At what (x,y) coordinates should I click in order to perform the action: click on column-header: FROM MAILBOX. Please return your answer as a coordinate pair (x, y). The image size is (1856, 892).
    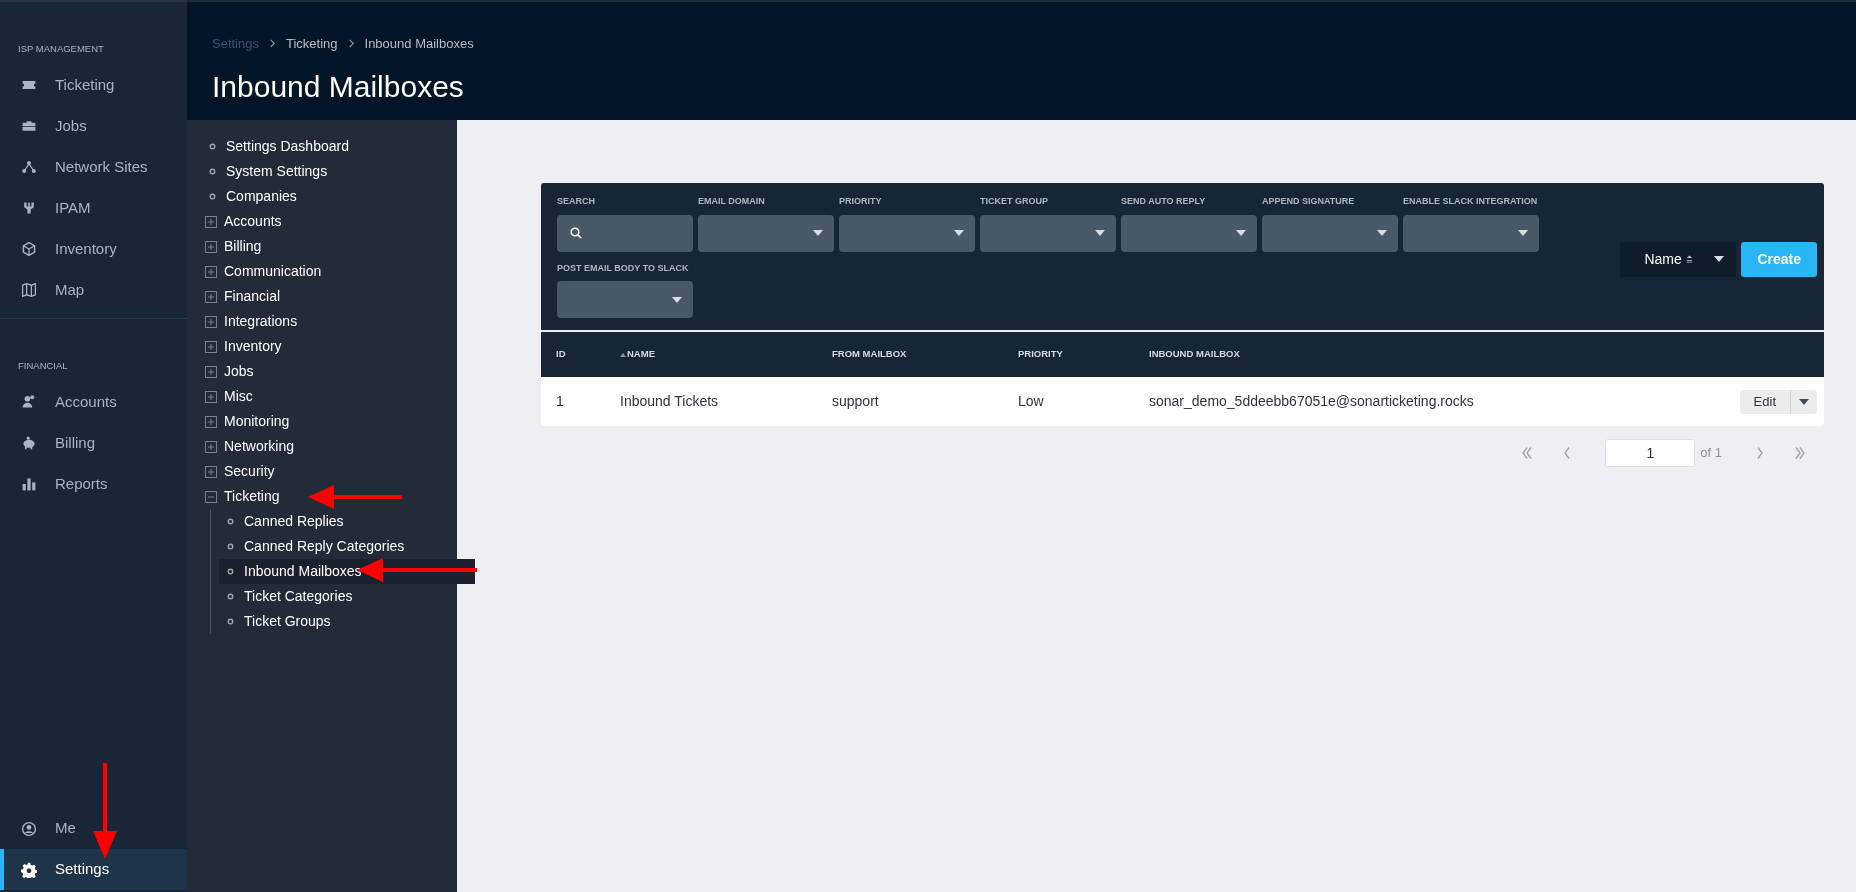
    Looking at the image, I should click on (869, 354).